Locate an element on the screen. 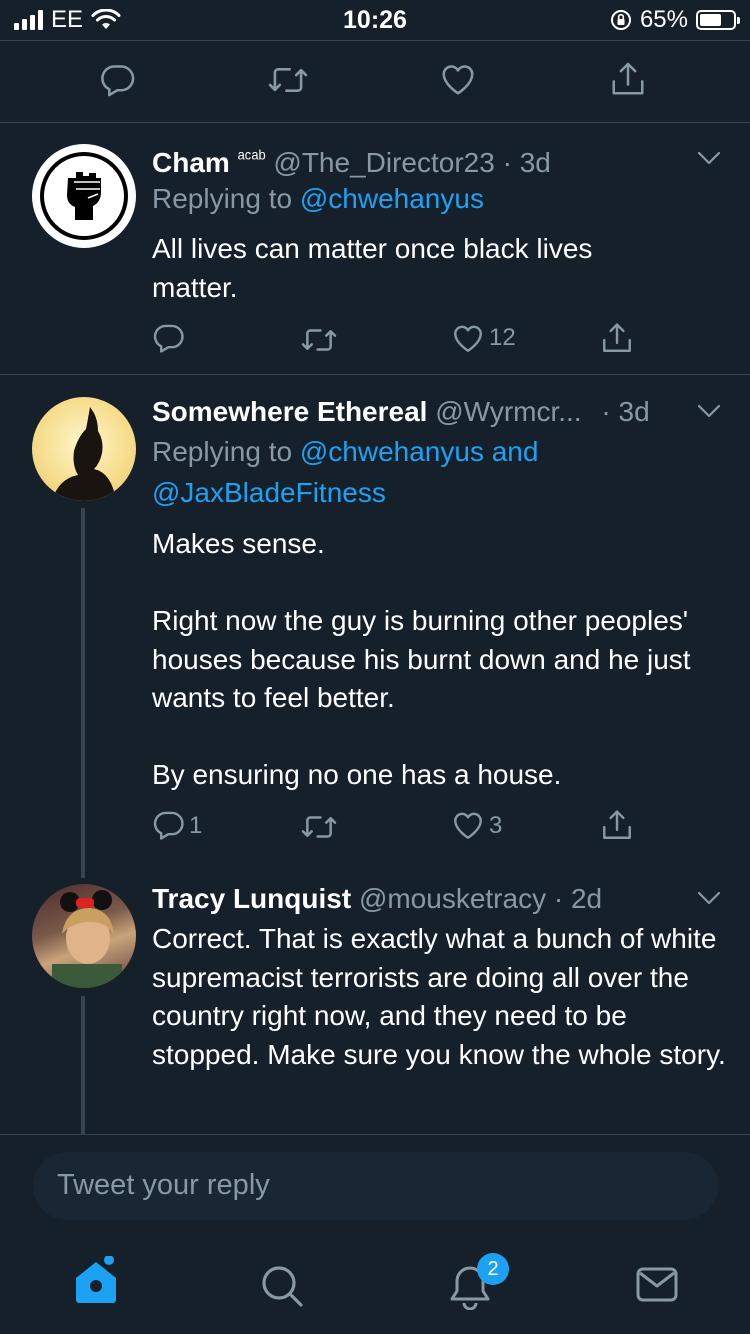 This screenshot has height=1334, width=750. status-bar: EE 10:26 65% is located at coordinates (375, 20).